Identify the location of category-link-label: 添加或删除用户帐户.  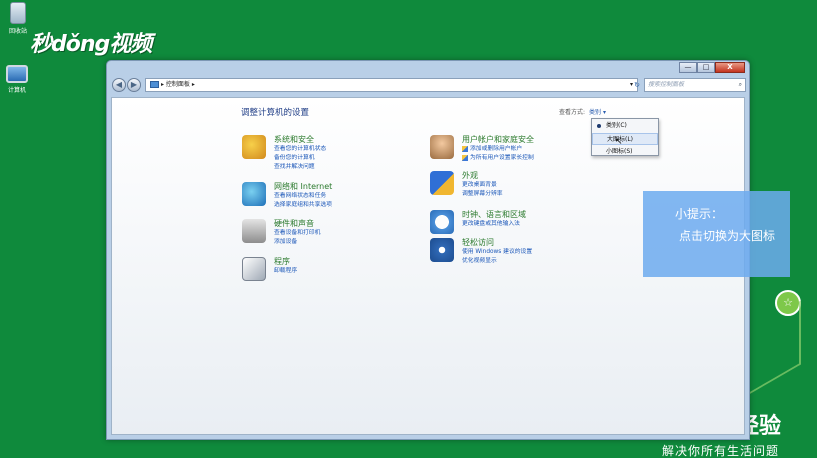
(496, 149).